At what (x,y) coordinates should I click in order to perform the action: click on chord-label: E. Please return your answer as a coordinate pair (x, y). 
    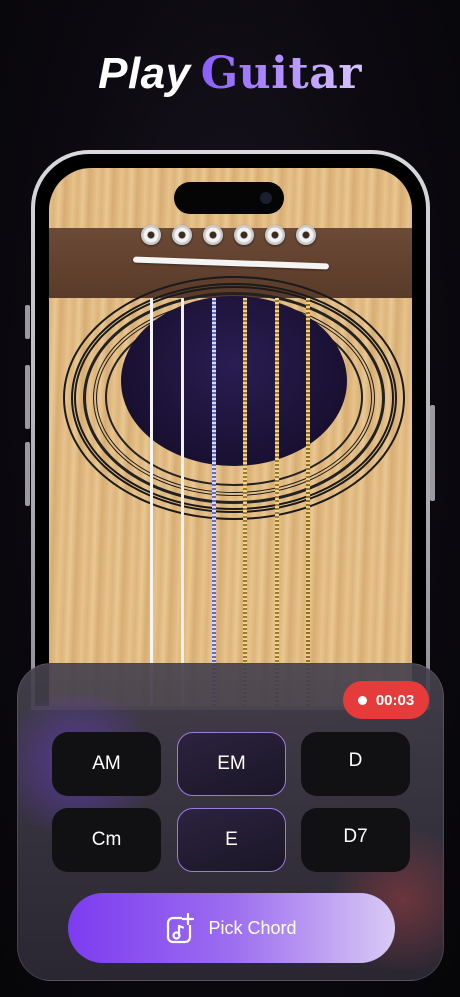
    Looking at the image, I should click on (231, 839).